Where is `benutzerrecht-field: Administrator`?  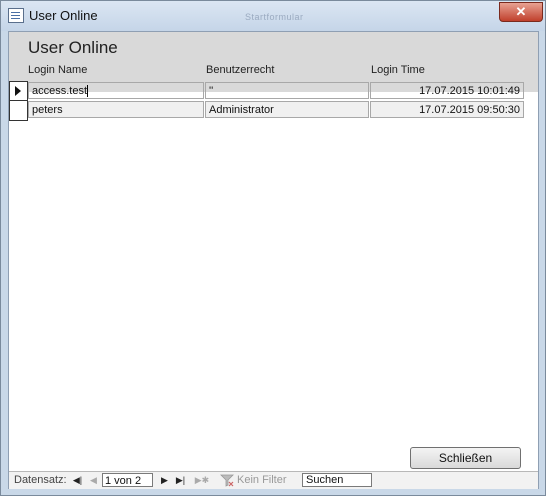 benutzerrecht-field: Administrator is located at coordinates (287, 109).